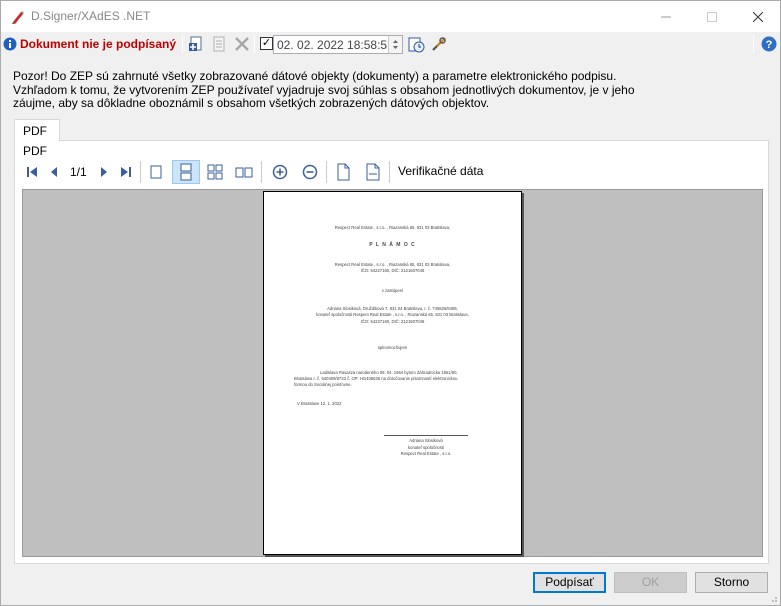 This screenshot has height=606, width=781. Describe the element at coordinates (390, 16) in the screenshot. I see `title-bar: D.Signer/XAdES .NET` at that location.